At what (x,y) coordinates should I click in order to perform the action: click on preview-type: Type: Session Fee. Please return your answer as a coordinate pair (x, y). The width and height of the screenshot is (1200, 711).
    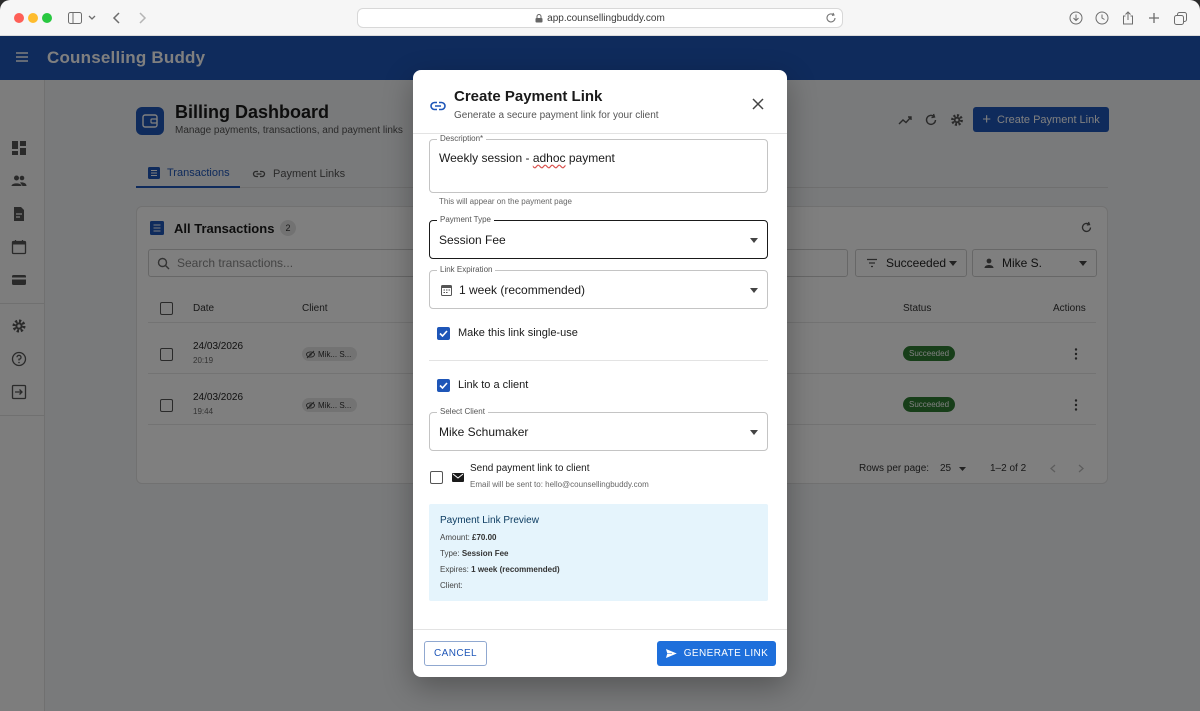
    Looking at the image, I should click on (474, 553).